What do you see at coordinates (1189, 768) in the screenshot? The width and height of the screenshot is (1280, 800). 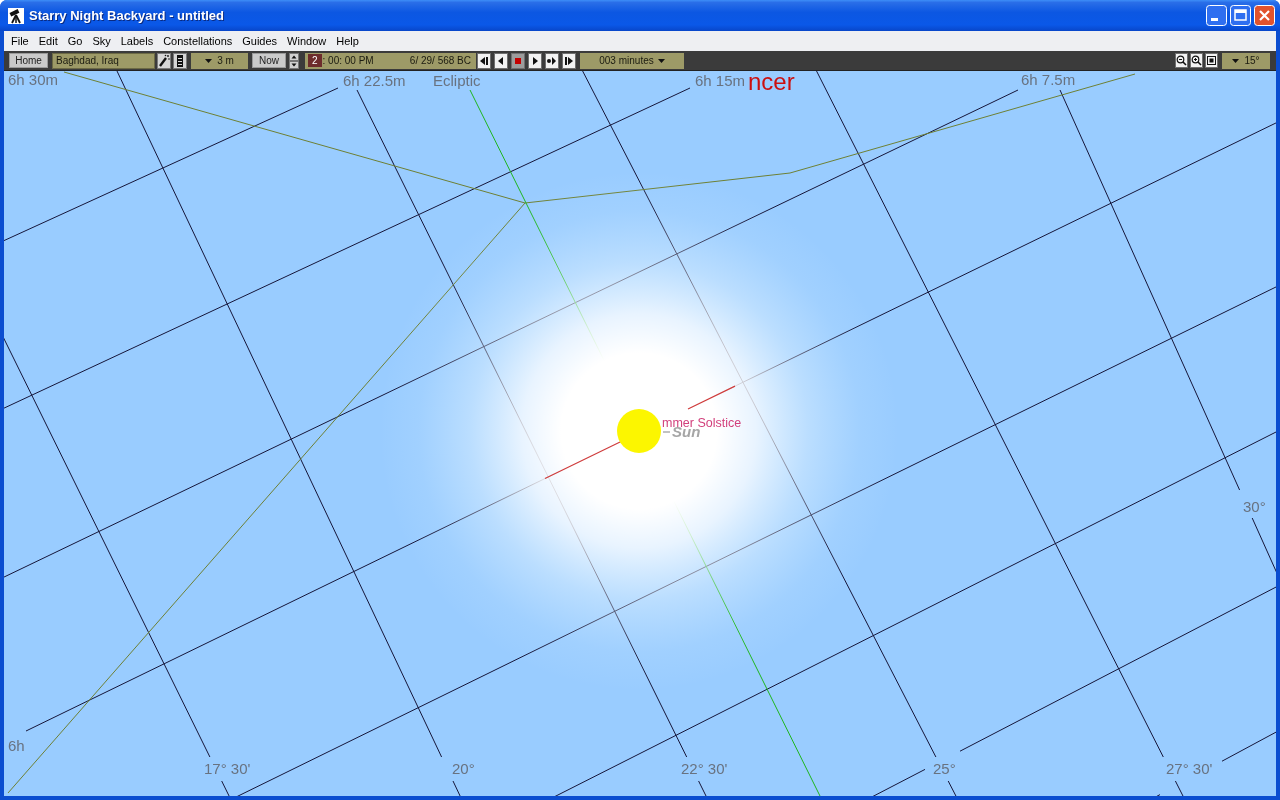 I see `coordinate-label: 27° 30'` at bounding box center [1189, 768].